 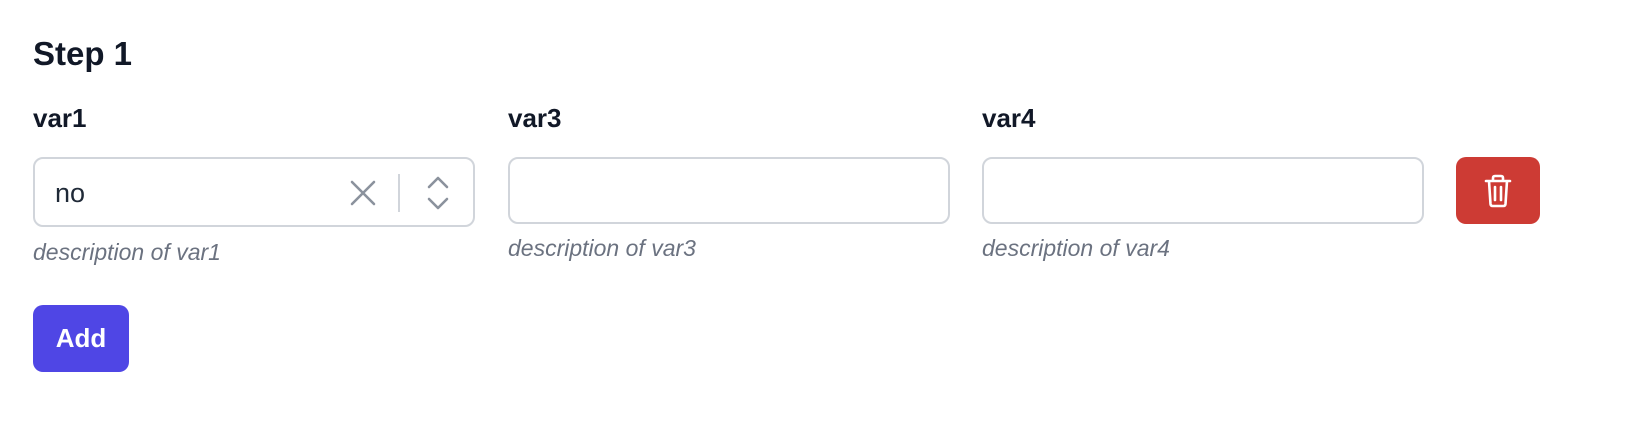 I want to click on var1-select-value: no, so click(x=70, y=193).